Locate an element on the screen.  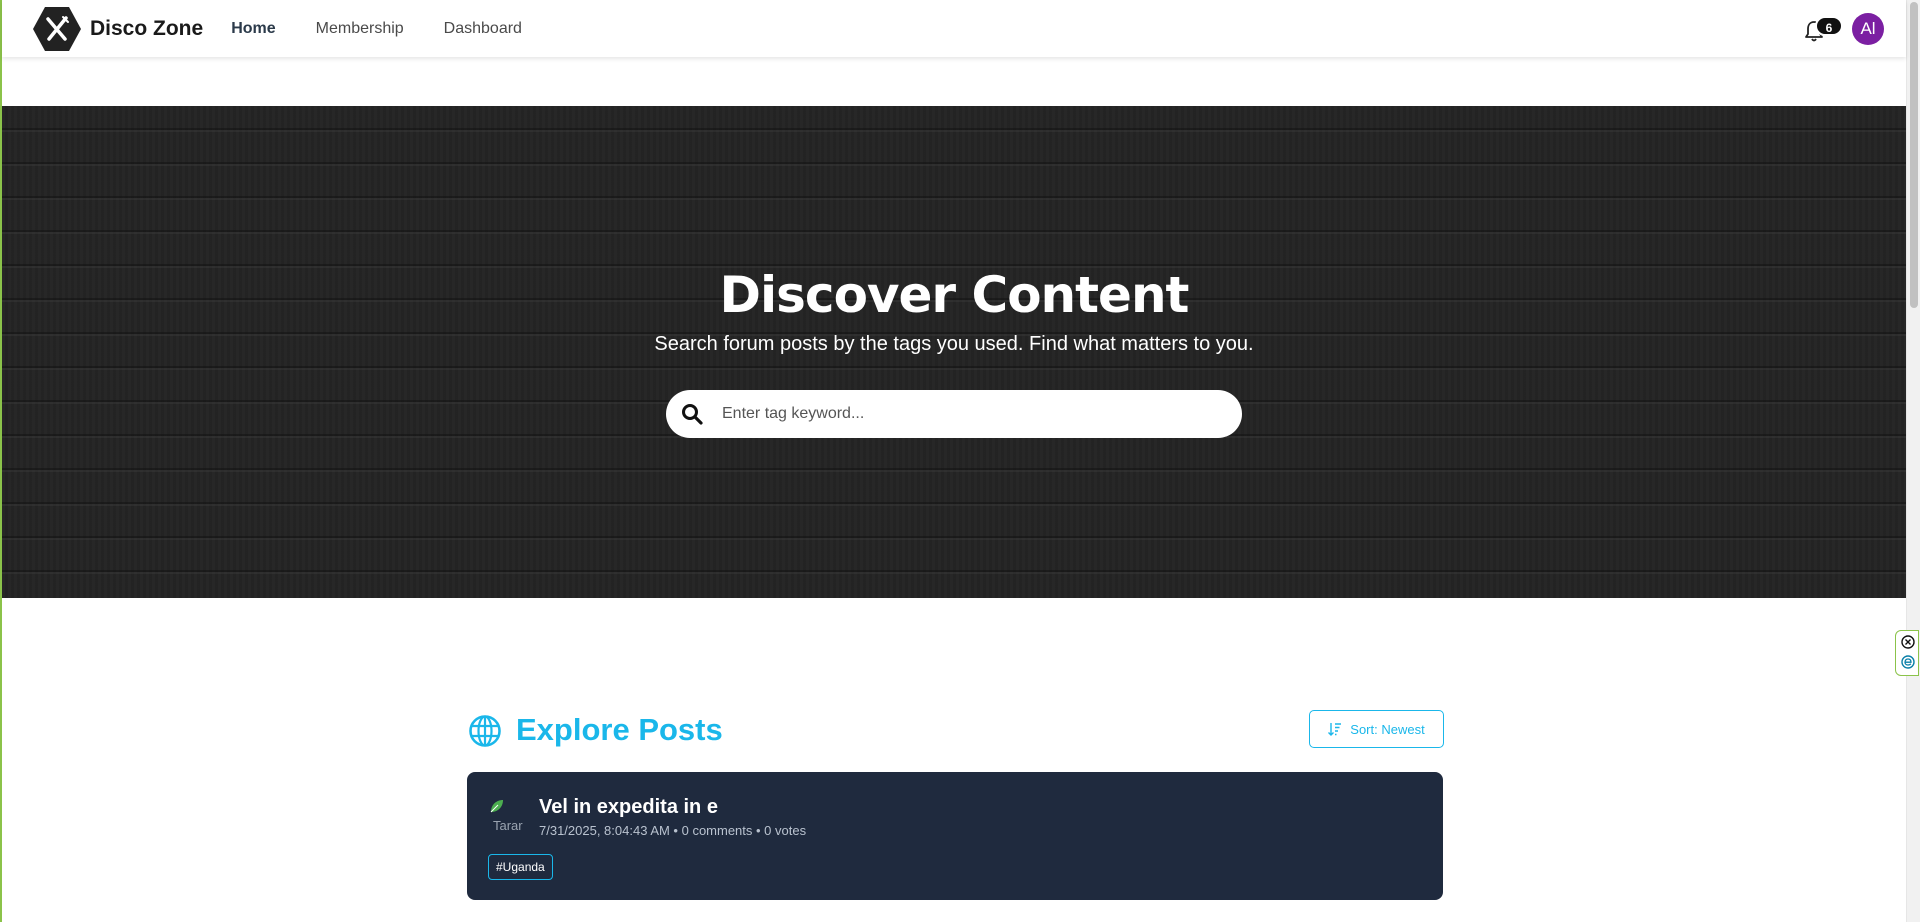
avatar-alt-text: Tarar is located at coordinates (508, 825).